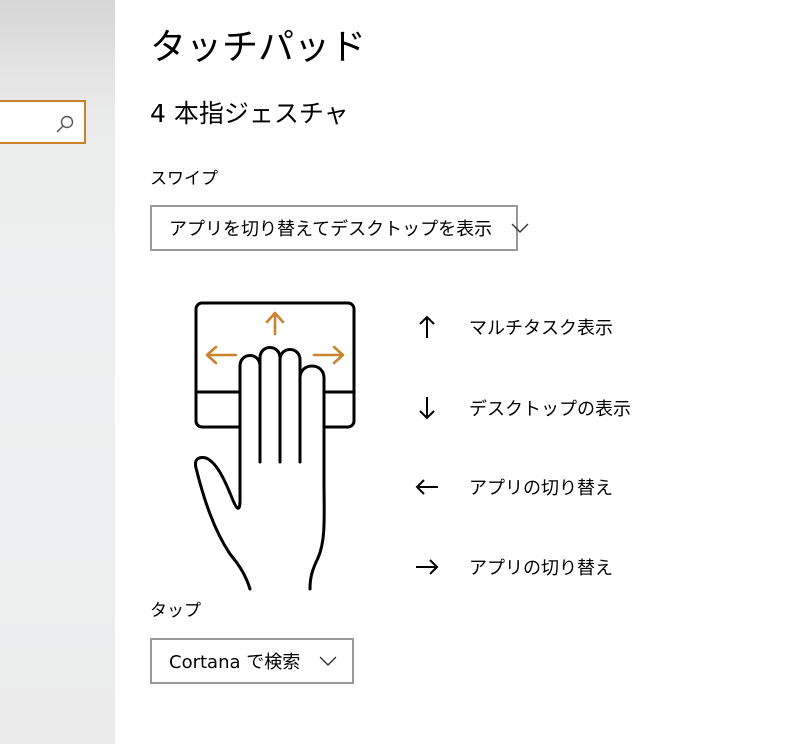  I want to click on gesture-label: デスクトップの表示, so click(550, 409).